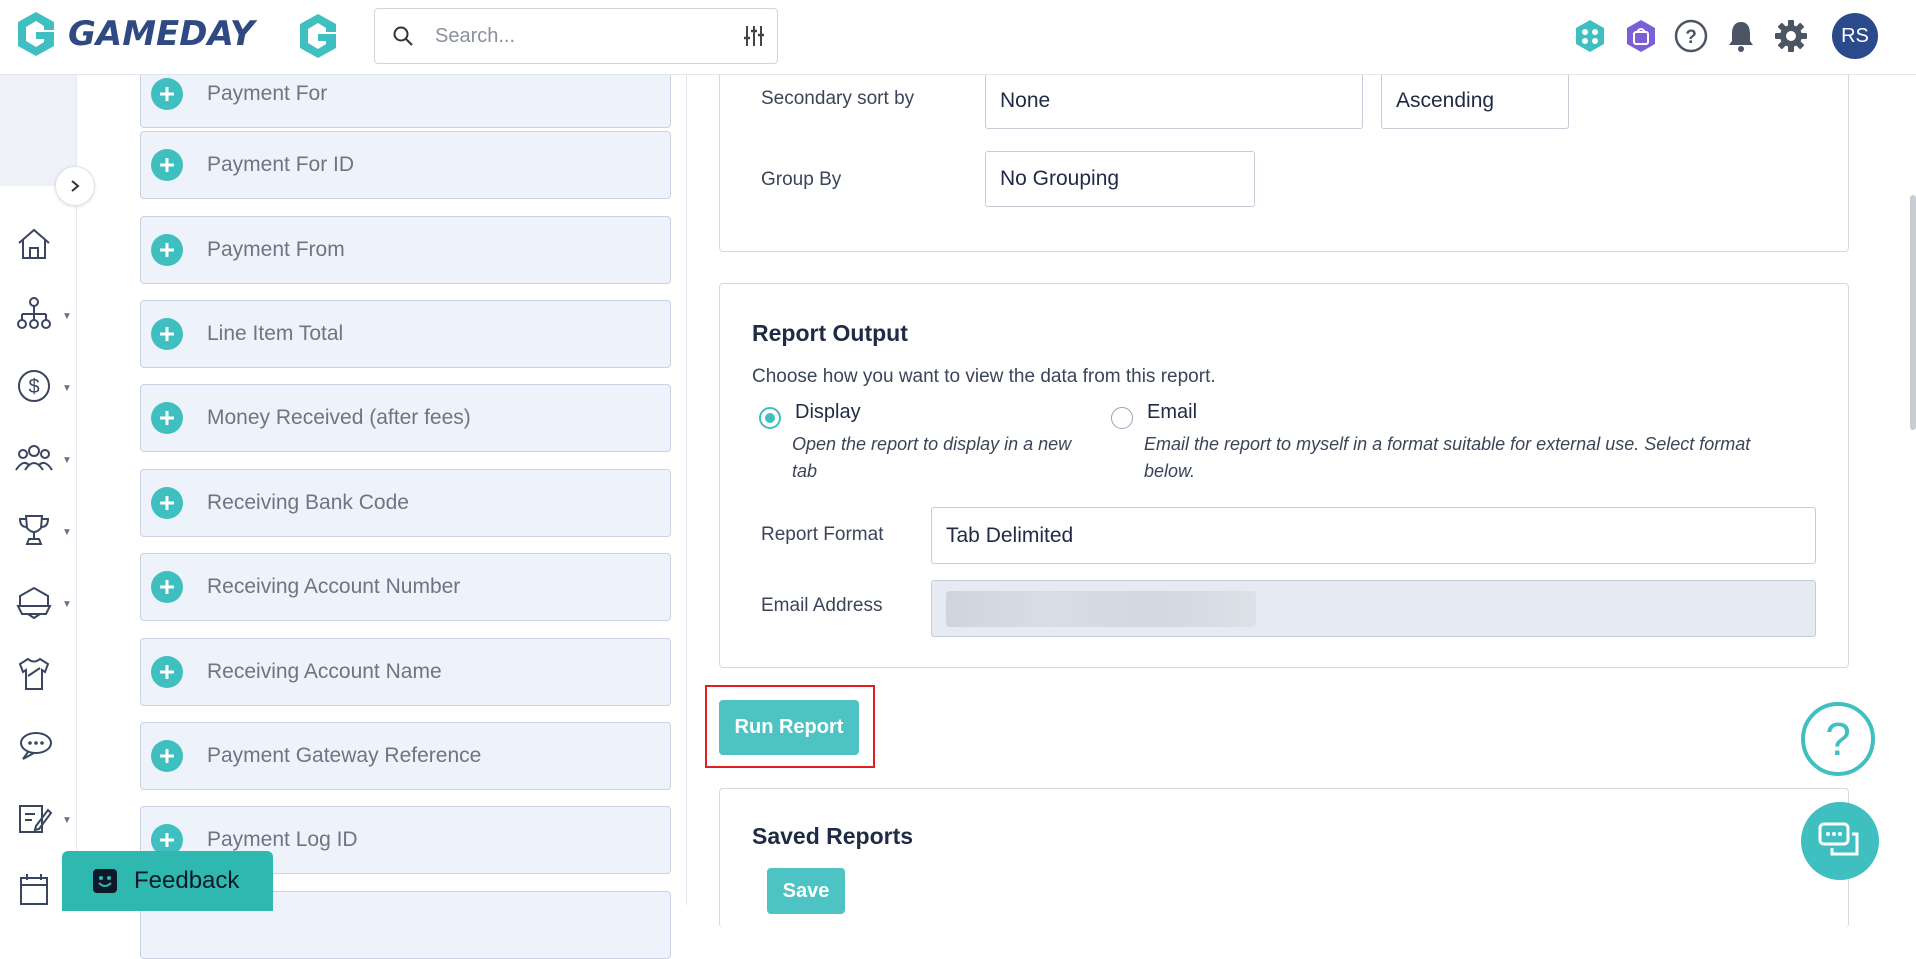 The width and height of the screenshot is (1916, 959). I want to click on field-label: Receiving Account Name, so click(324, 671).